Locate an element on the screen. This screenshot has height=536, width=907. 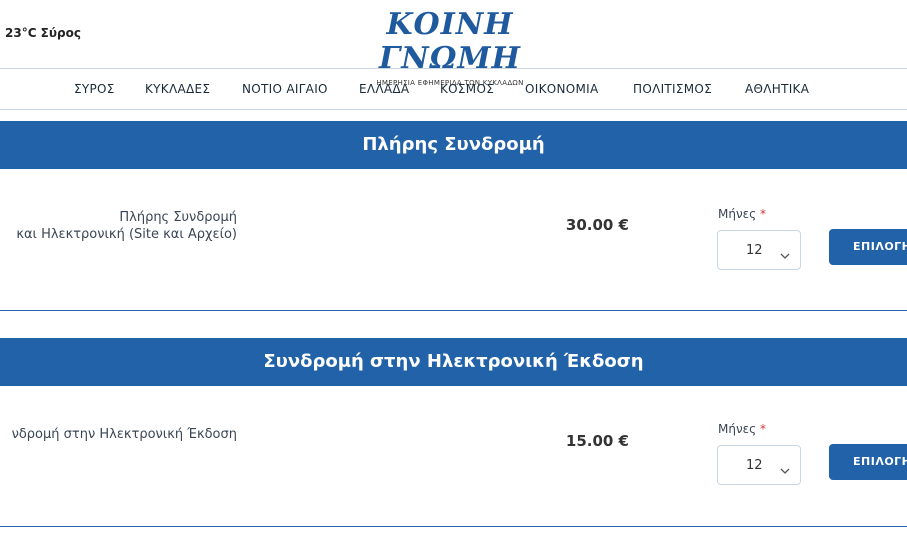
plan-title-band: Πλήρης Συνδρομή is located at coordinates (453, 145).